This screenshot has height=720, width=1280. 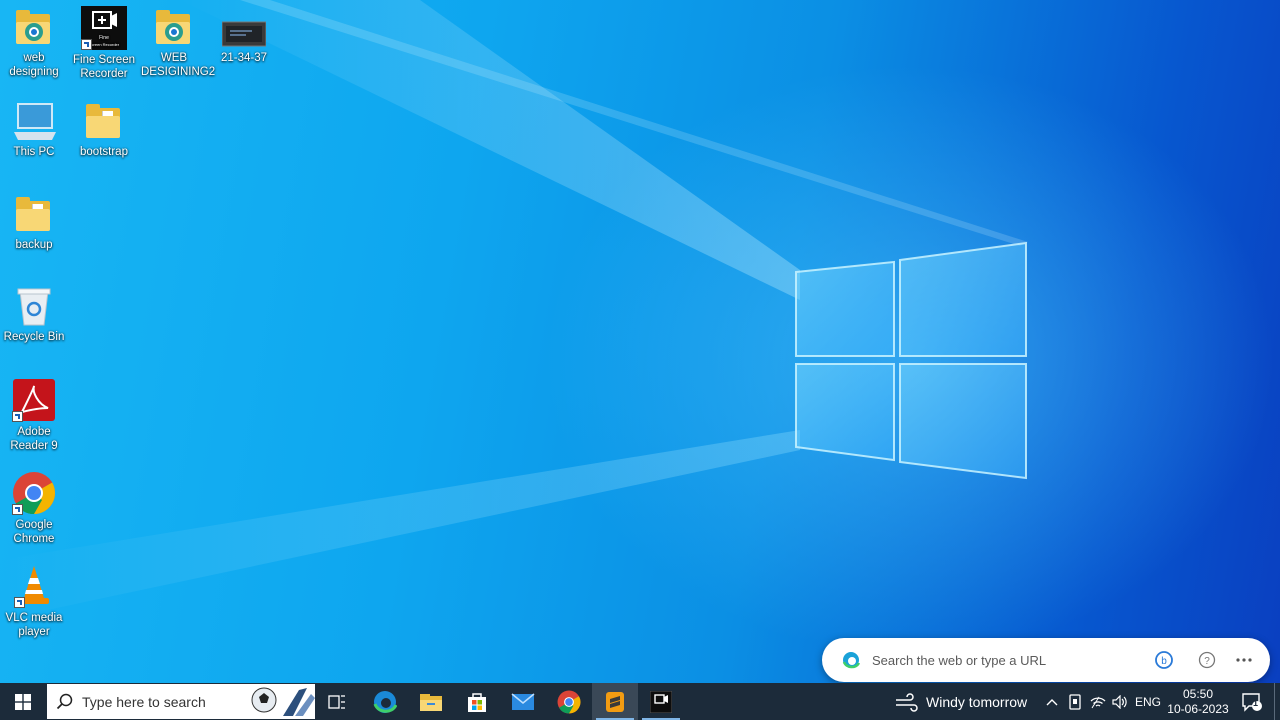 I want to click on file-explorer-icon, so click(x=431, y=702).